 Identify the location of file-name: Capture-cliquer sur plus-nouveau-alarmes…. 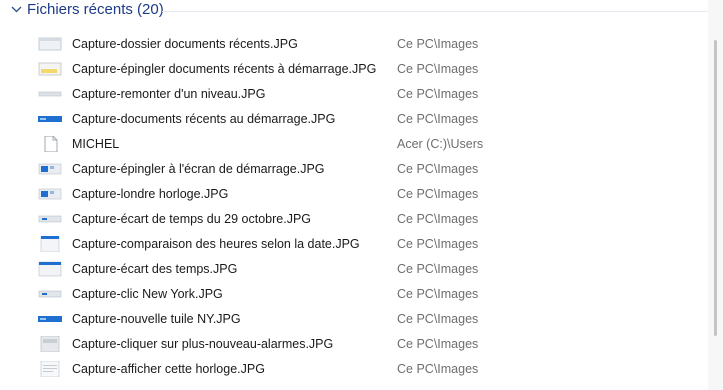
(203, 344).